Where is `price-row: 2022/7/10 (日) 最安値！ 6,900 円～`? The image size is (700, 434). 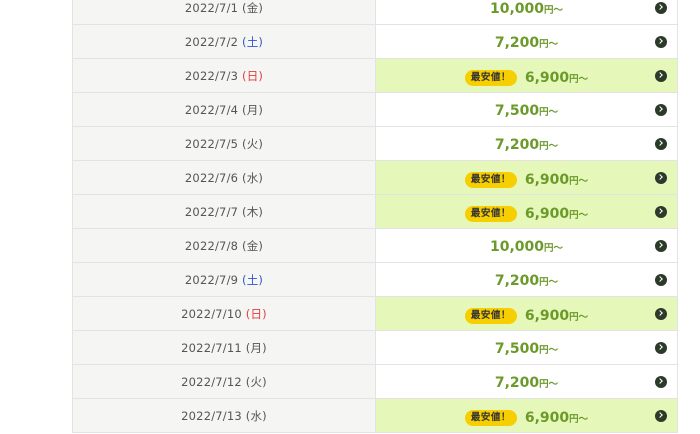 price-row: 2022/7/10 (日) 最安値！ 6,900 円～ is located at coordinates (375, 313).